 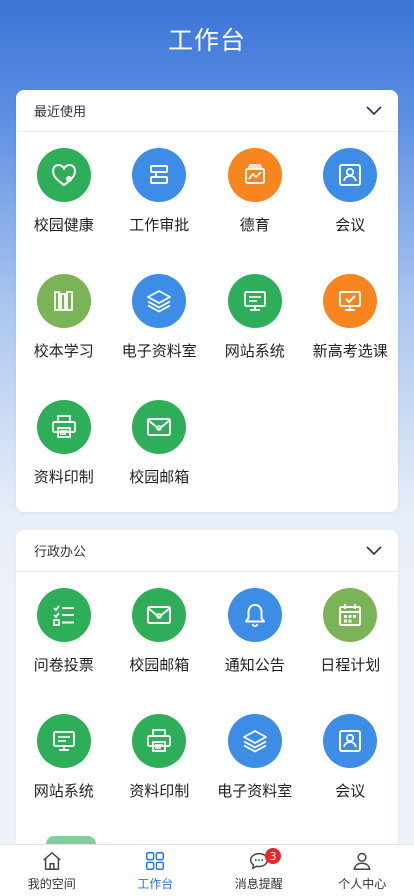 I want to click on tab-label: 工作台, so click(x=155, y=883).